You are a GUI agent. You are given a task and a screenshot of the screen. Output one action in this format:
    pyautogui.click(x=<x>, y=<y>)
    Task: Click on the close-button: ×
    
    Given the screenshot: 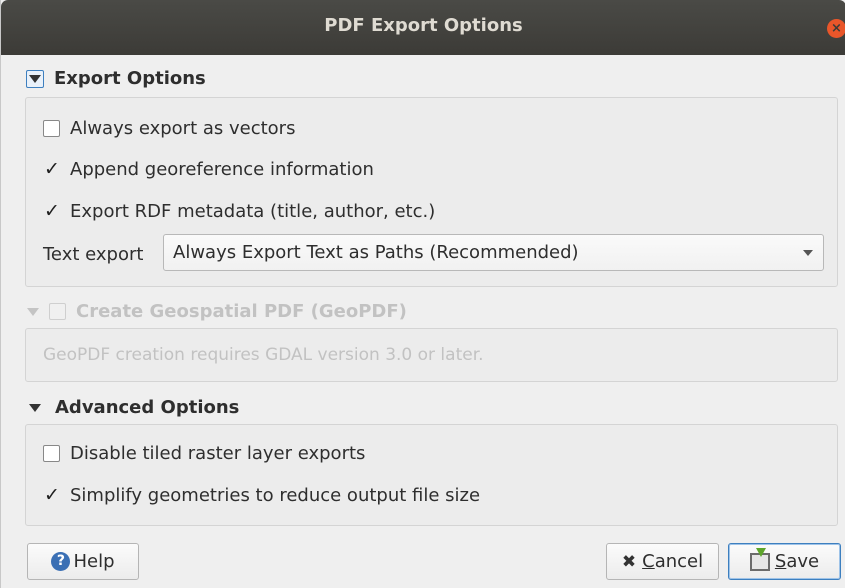 What is the action you would take?
    pyautogui.click(x=836, y=28)
    